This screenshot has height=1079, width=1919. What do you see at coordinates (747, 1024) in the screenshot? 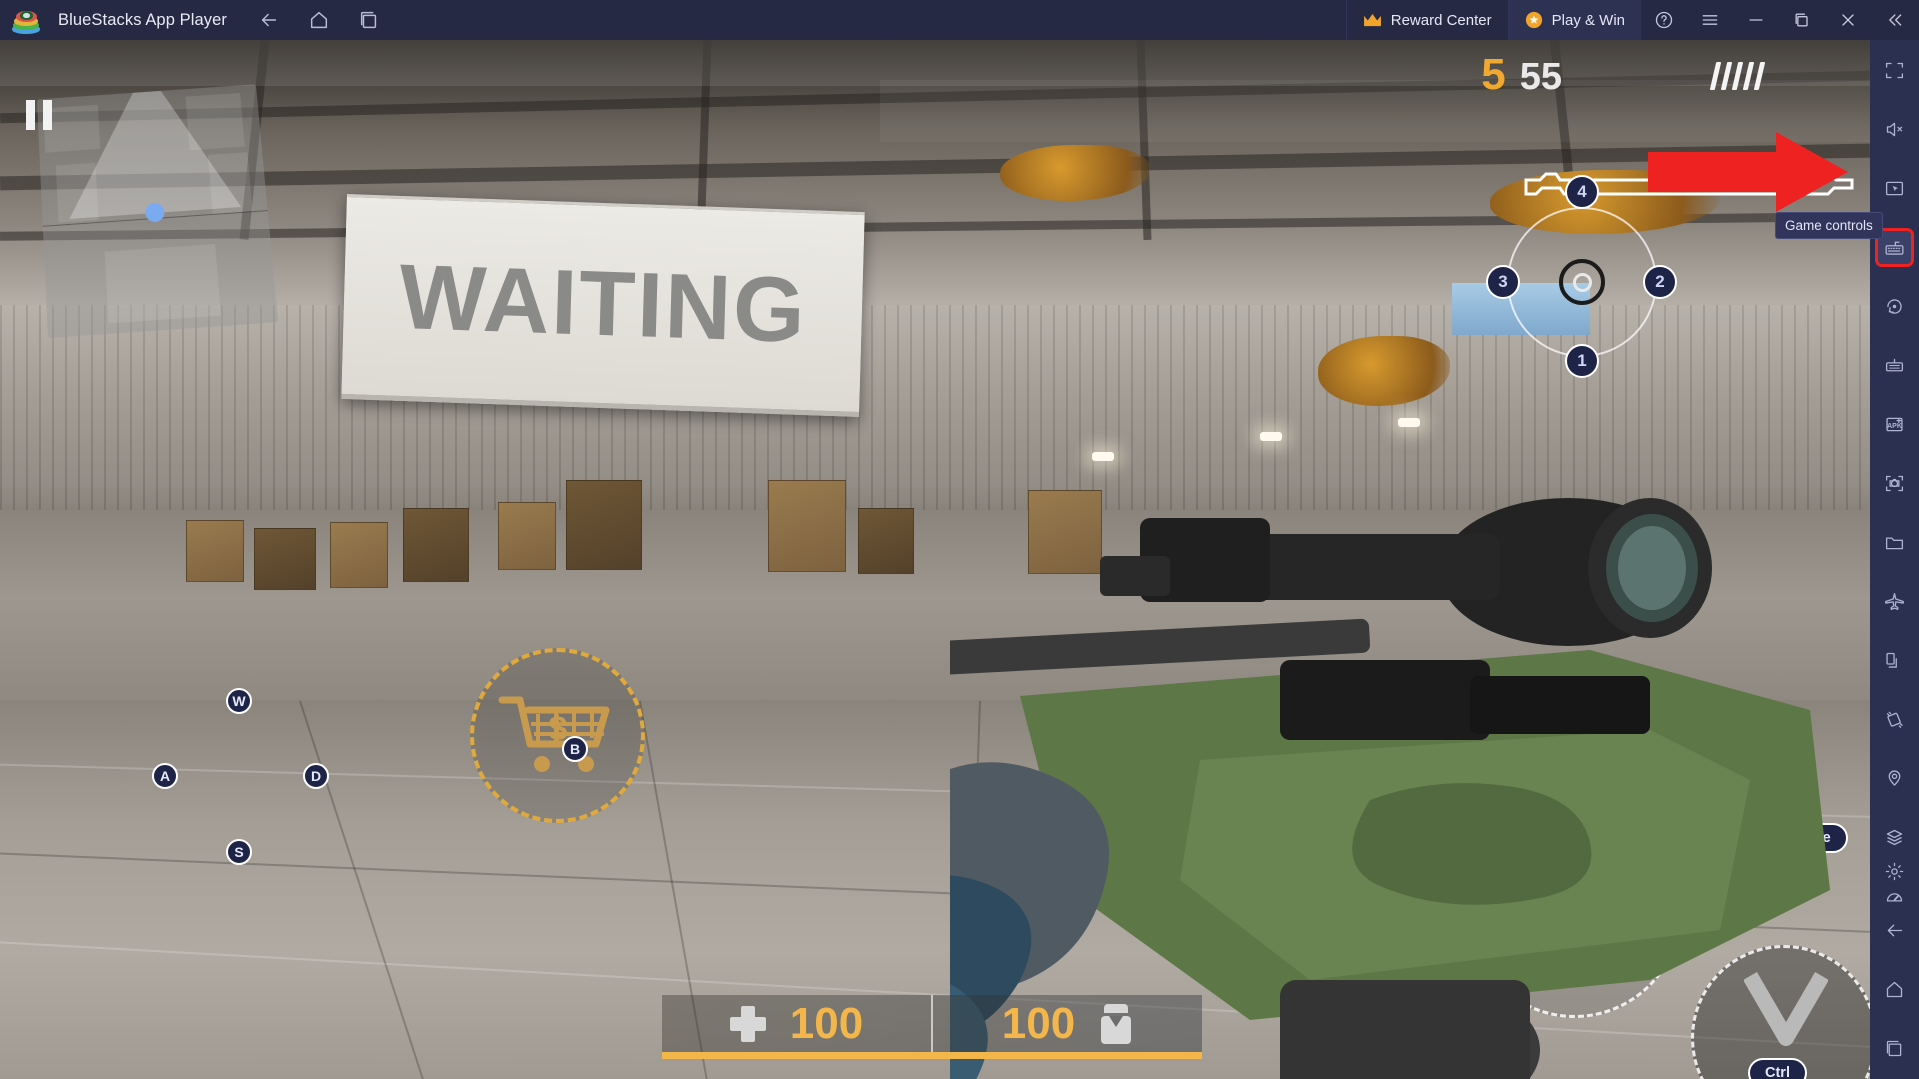
I see `health-cross-icon` at bounding box center [747, 1024].